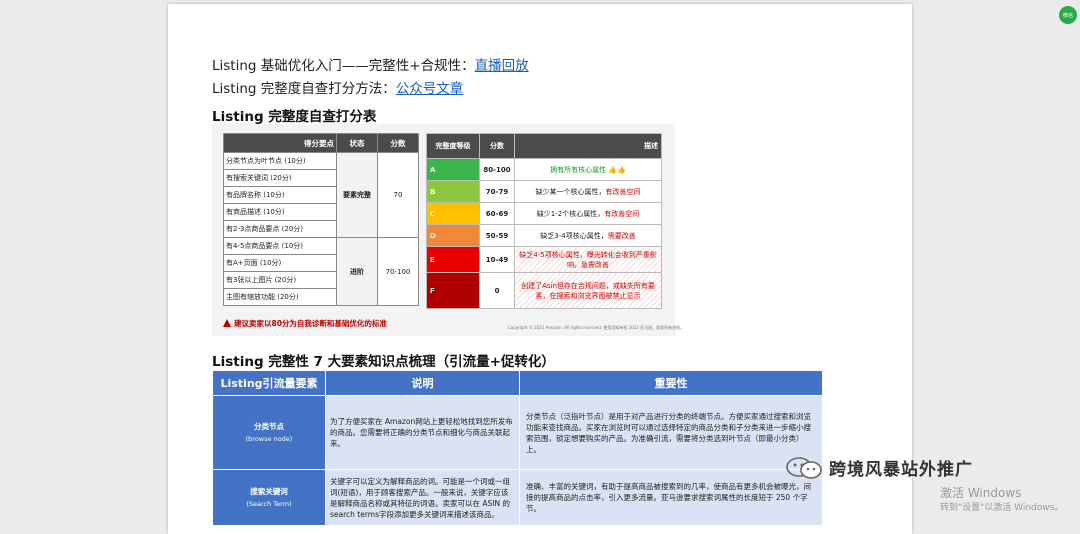 This screenshot has height=534, width=1080. Describe the element at coordinates (497, 213) in the screenshot. I see `level-score: 60-69` at that location.